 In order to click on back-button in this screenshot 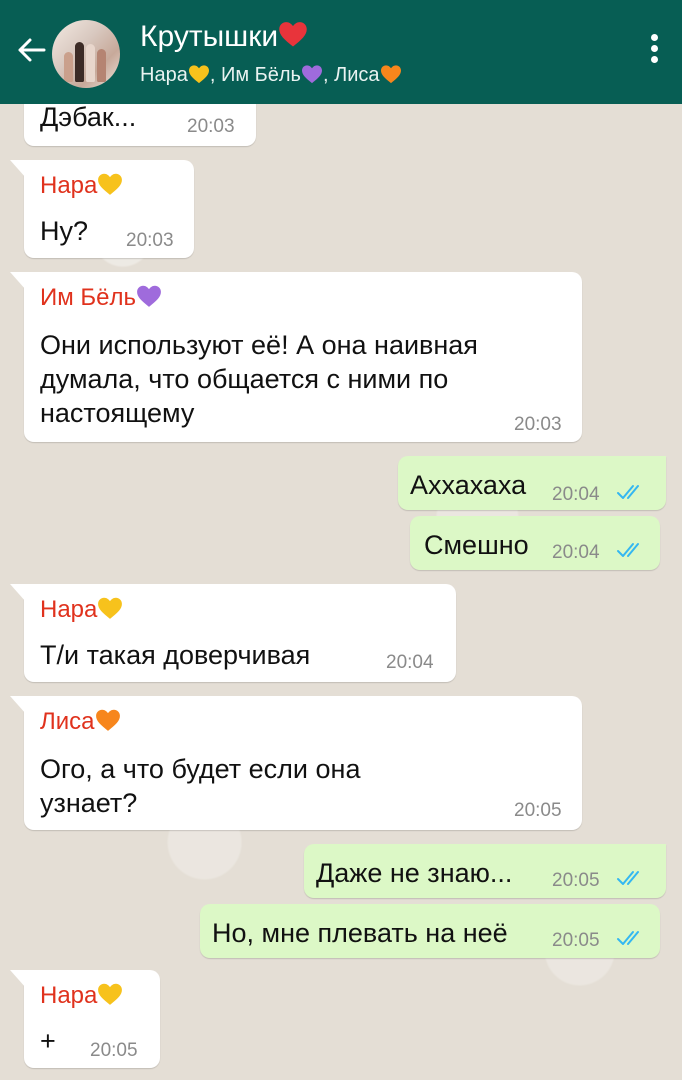, I will do `click(32, 50)`.